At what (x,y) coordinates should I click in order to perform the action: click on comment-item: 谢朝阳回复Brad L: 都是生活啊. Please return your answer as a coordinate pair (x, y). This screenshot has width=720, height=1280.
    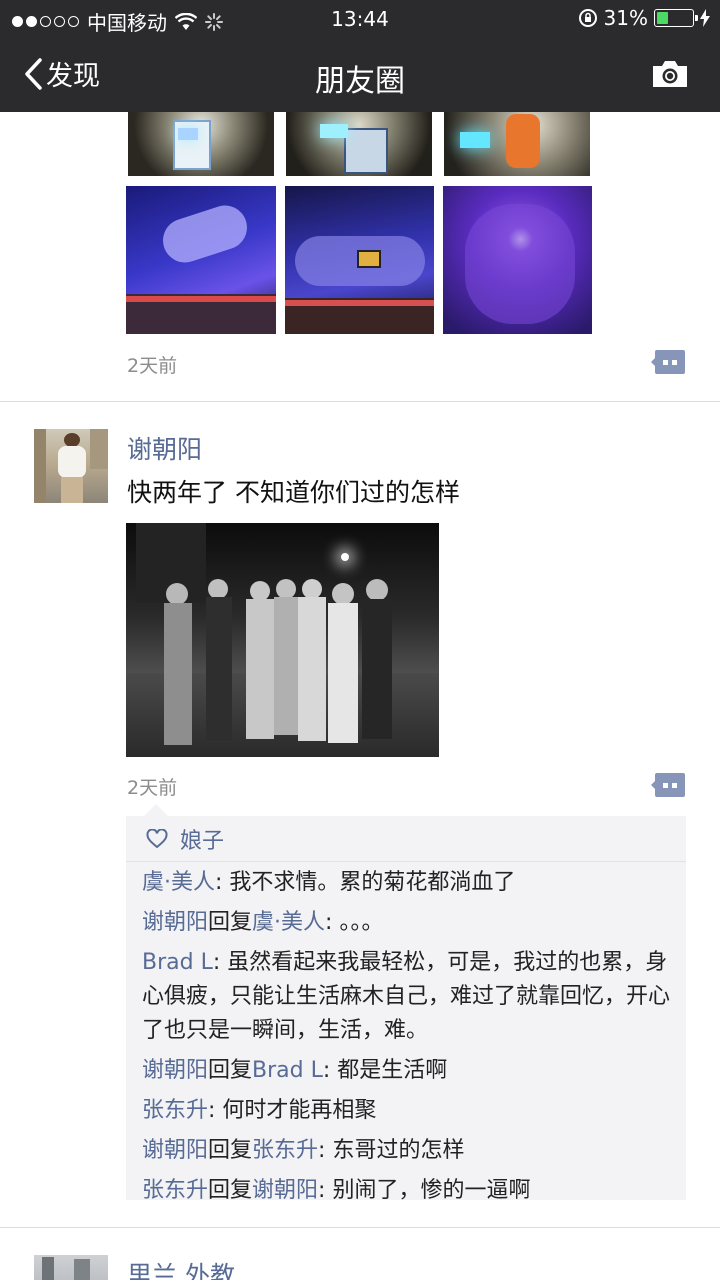
    Looking at the image, I should click on (406, 1071).